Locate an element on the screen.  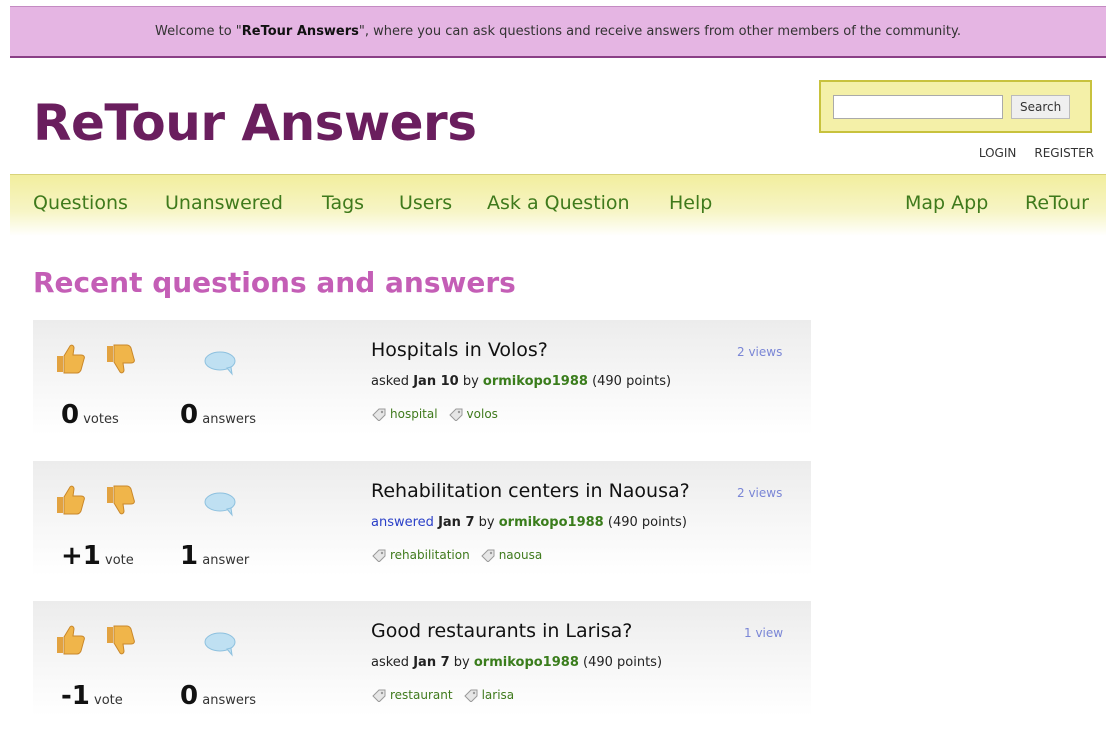
nav-ask-question: Ask a Question is located at coordinates (558, 203).